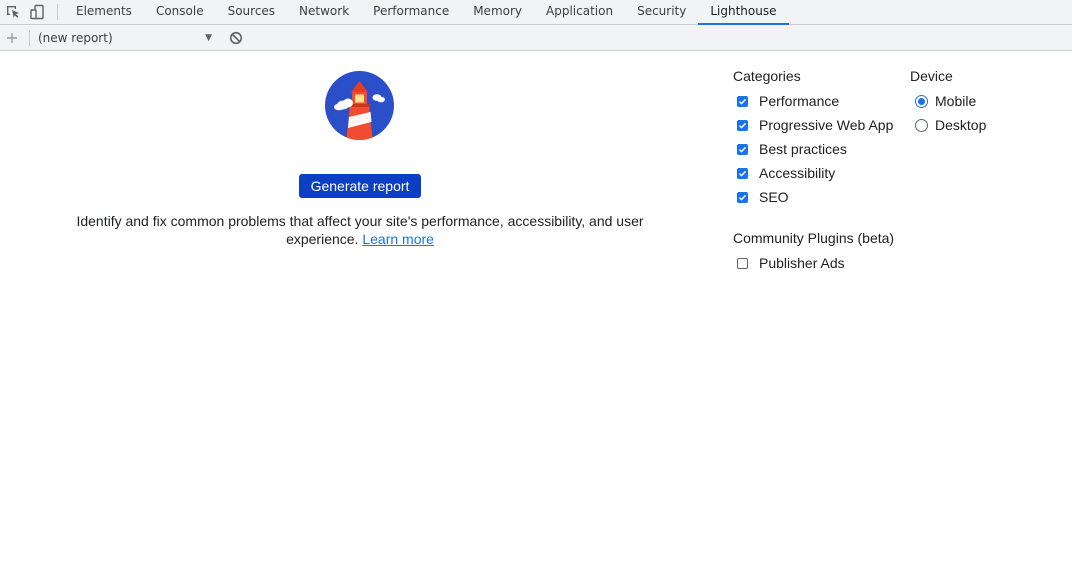 The height and width of the screenshot is (578, 1072). I want to click on report-select-value: (new report), so click(75, 37).